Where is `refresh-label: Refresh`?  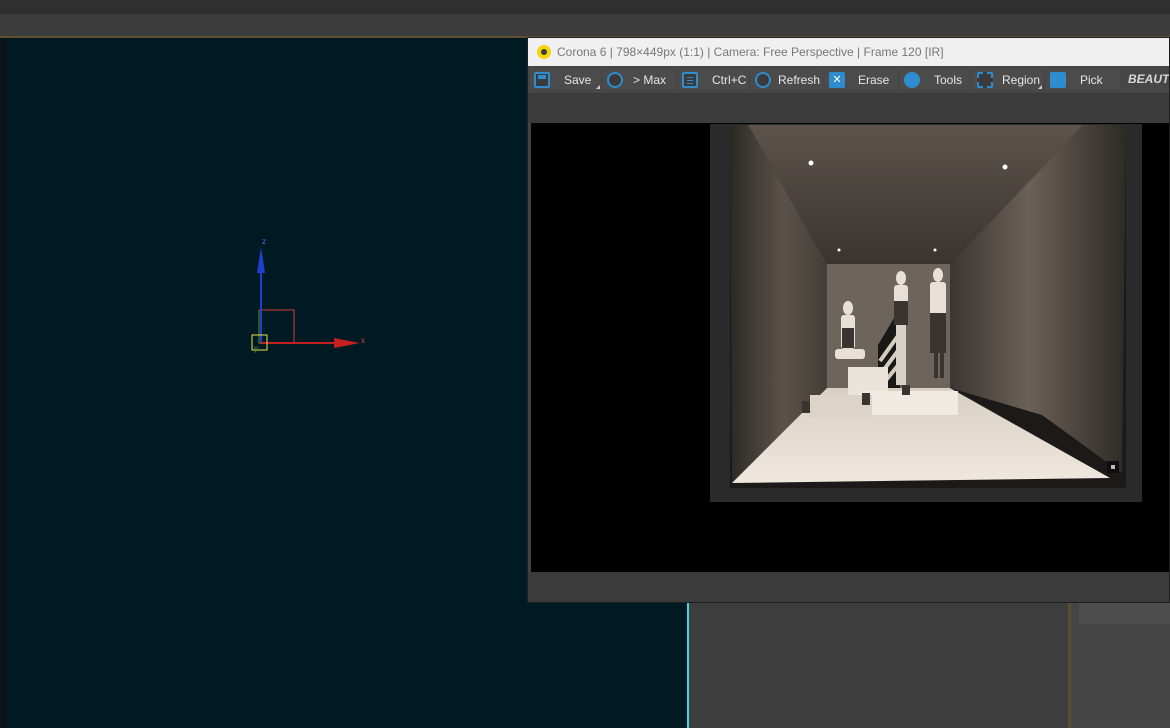
refresh-label: Refresh is located at coordinates (799, 79).